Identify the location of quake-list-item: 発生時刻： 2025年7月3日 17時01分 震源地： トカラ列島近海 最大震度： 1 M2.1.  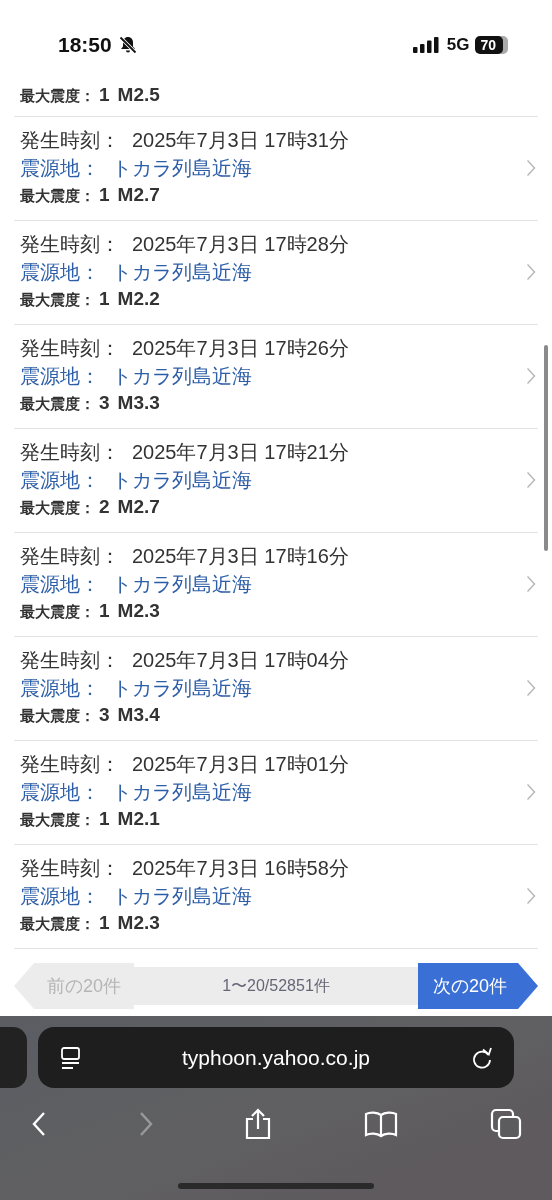
(276, 793).